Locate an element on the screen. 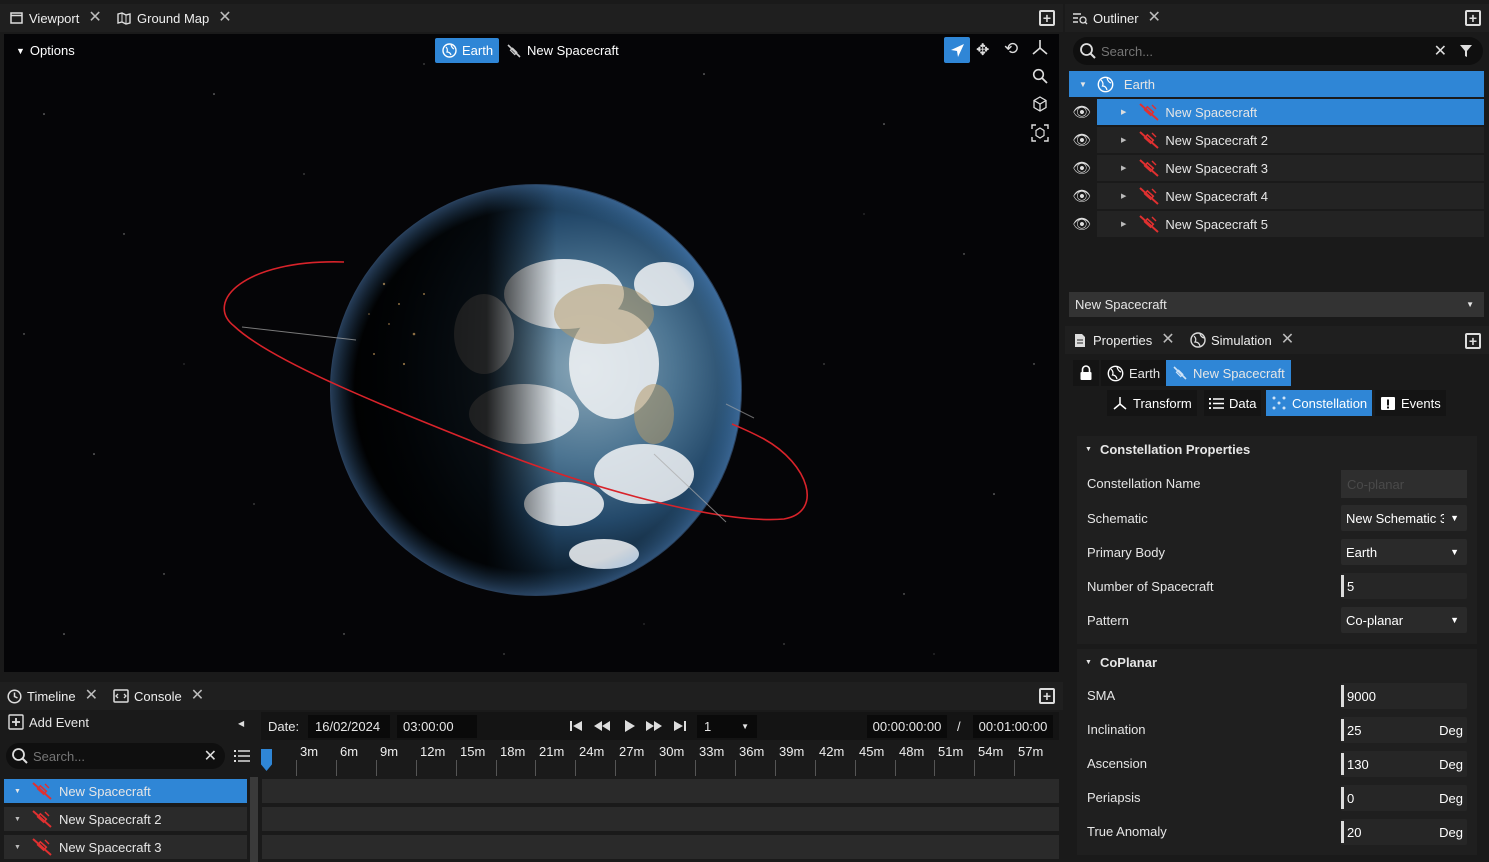 The height and width of the screenshot is (862, 1489). rewind-icon is located at coordinates (602, 726).